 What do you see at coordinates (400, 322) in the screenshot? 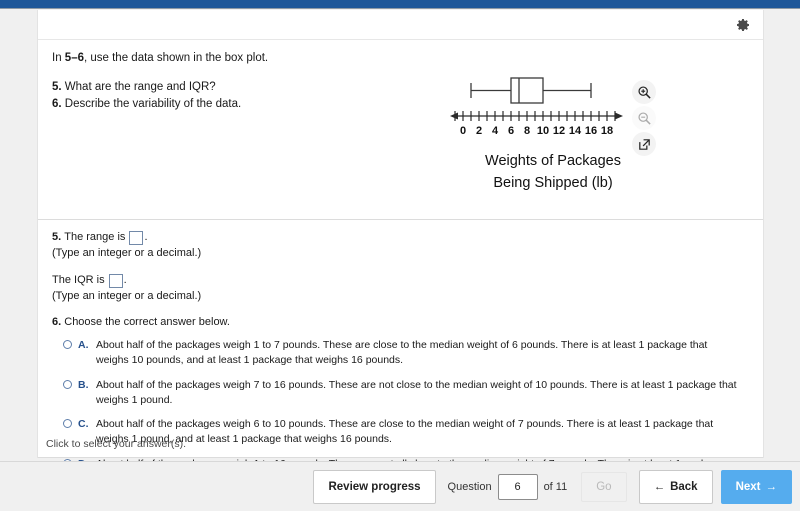
I see `choose-prompt: 6. Choose the correct answer below.` at bounding box center [400, 322].